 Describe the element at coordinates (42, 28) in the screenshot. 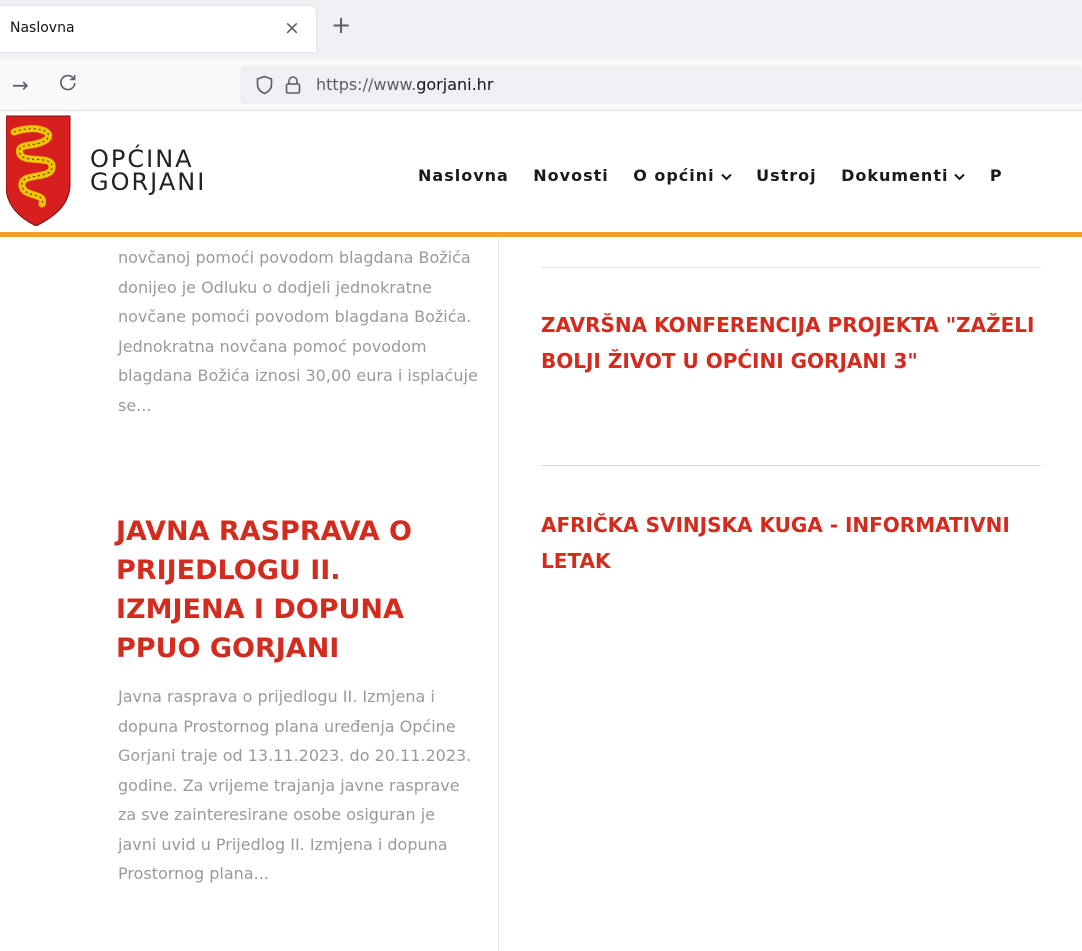

I see `tab-title: Naslovna` at that location.